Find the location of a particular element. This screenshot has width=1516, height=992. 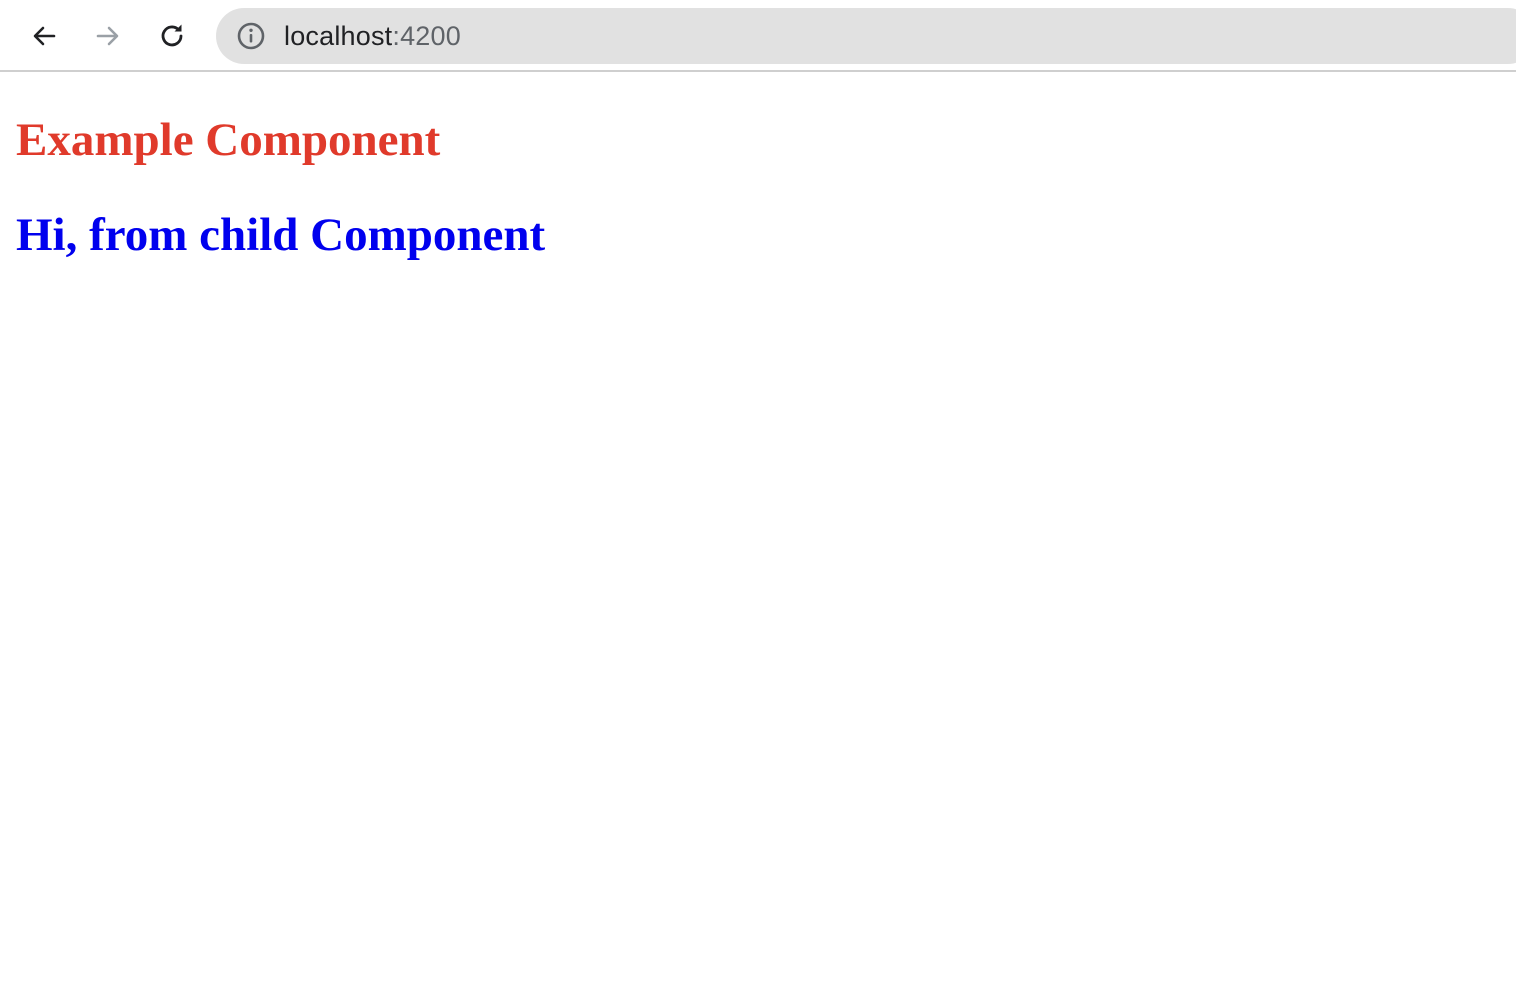

reload-button is located at coordinates (172, 36).